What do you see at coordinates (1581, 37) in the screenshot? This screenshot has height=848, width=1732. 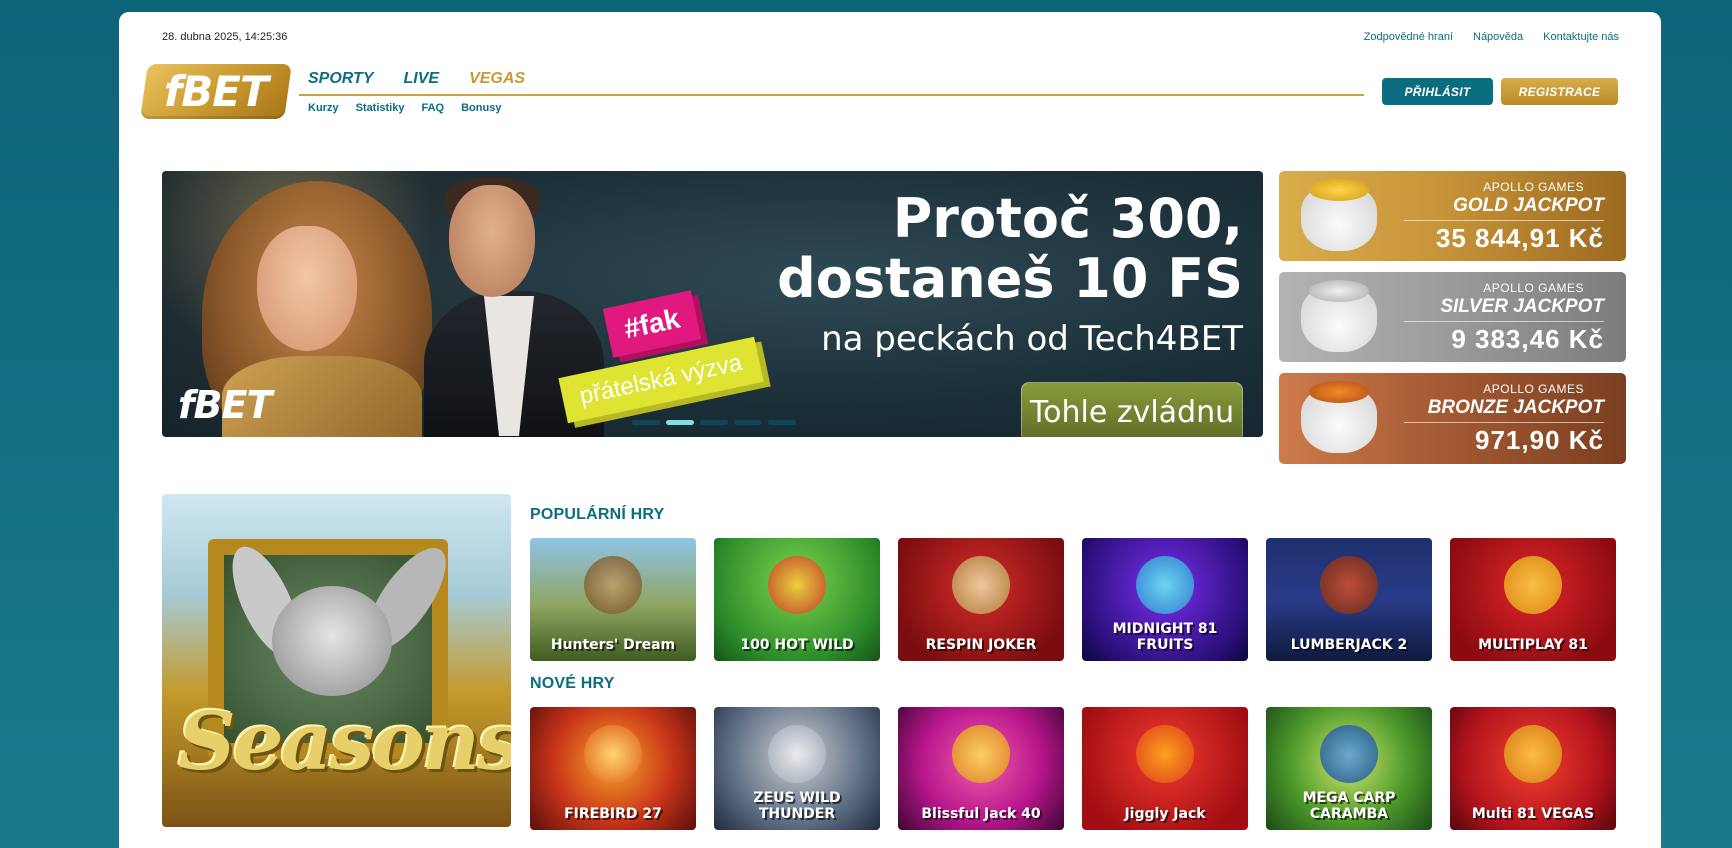 I see `link-contact: Kontaktujte nás` at bounding box center [1581, 37].